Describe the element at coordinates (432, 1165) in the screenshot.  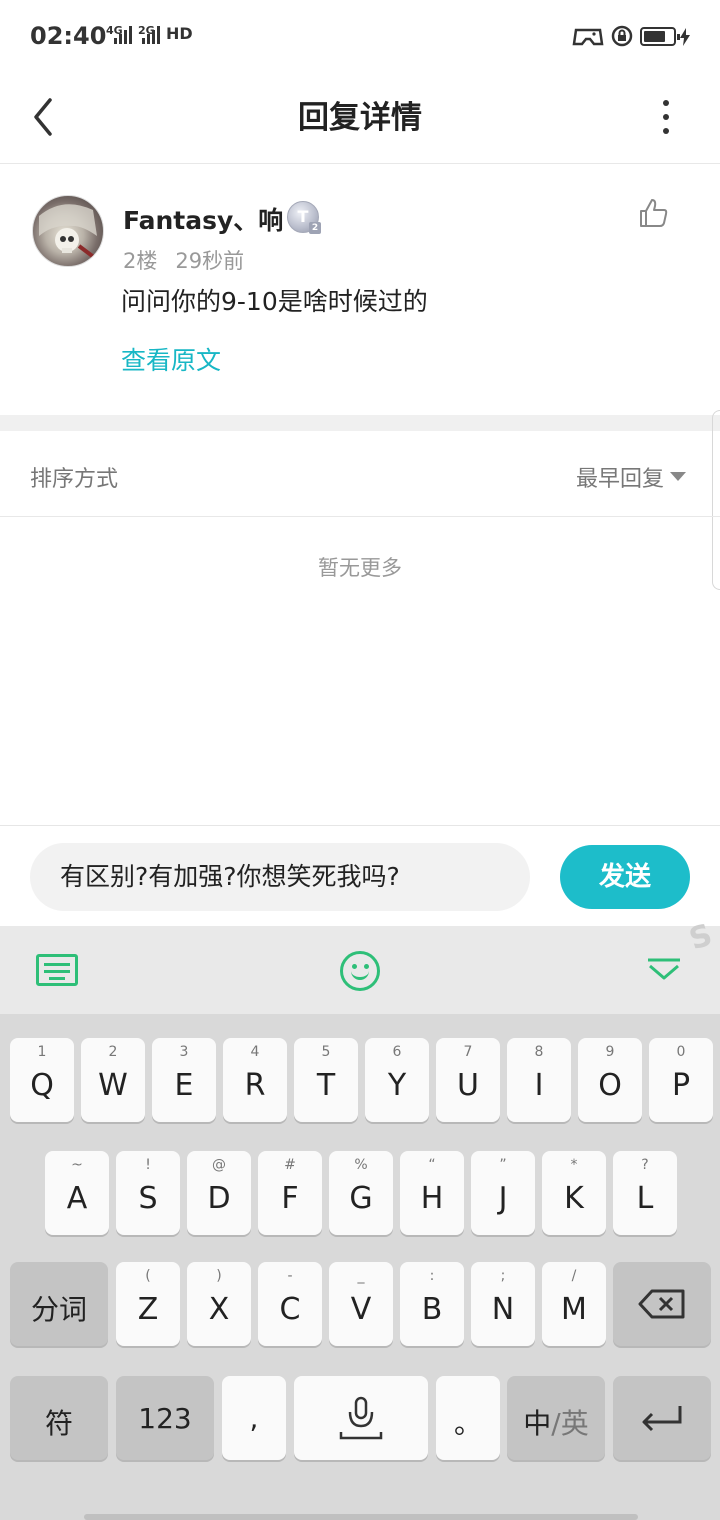
I see `key-hint: “` at that location.